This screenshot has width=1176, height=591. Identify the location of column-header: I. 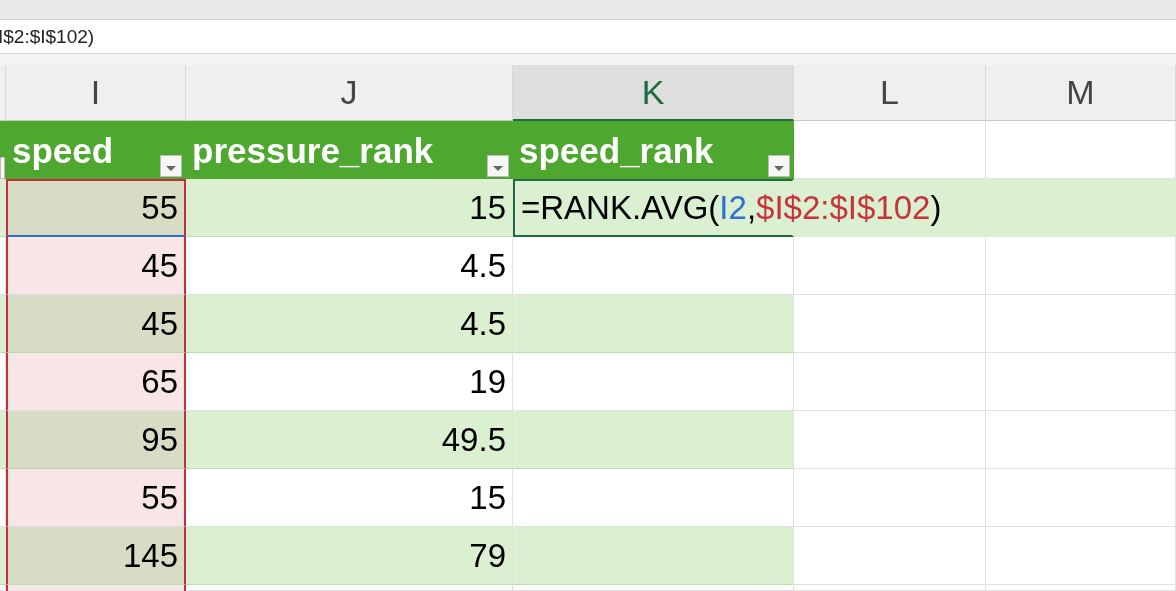
(96, 93).